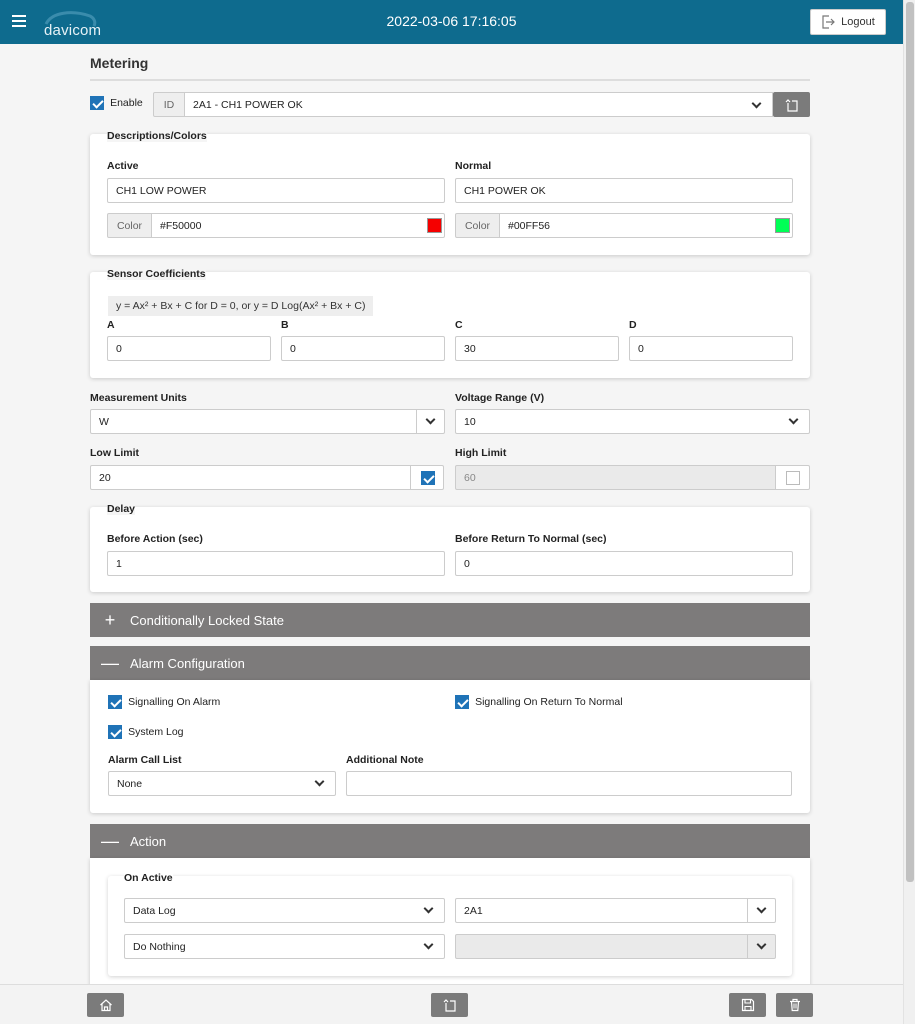 Image resolution: width=915 pixels, height=1024 pixels. I want to click on low-limit-input: 20, so click(250, 477).